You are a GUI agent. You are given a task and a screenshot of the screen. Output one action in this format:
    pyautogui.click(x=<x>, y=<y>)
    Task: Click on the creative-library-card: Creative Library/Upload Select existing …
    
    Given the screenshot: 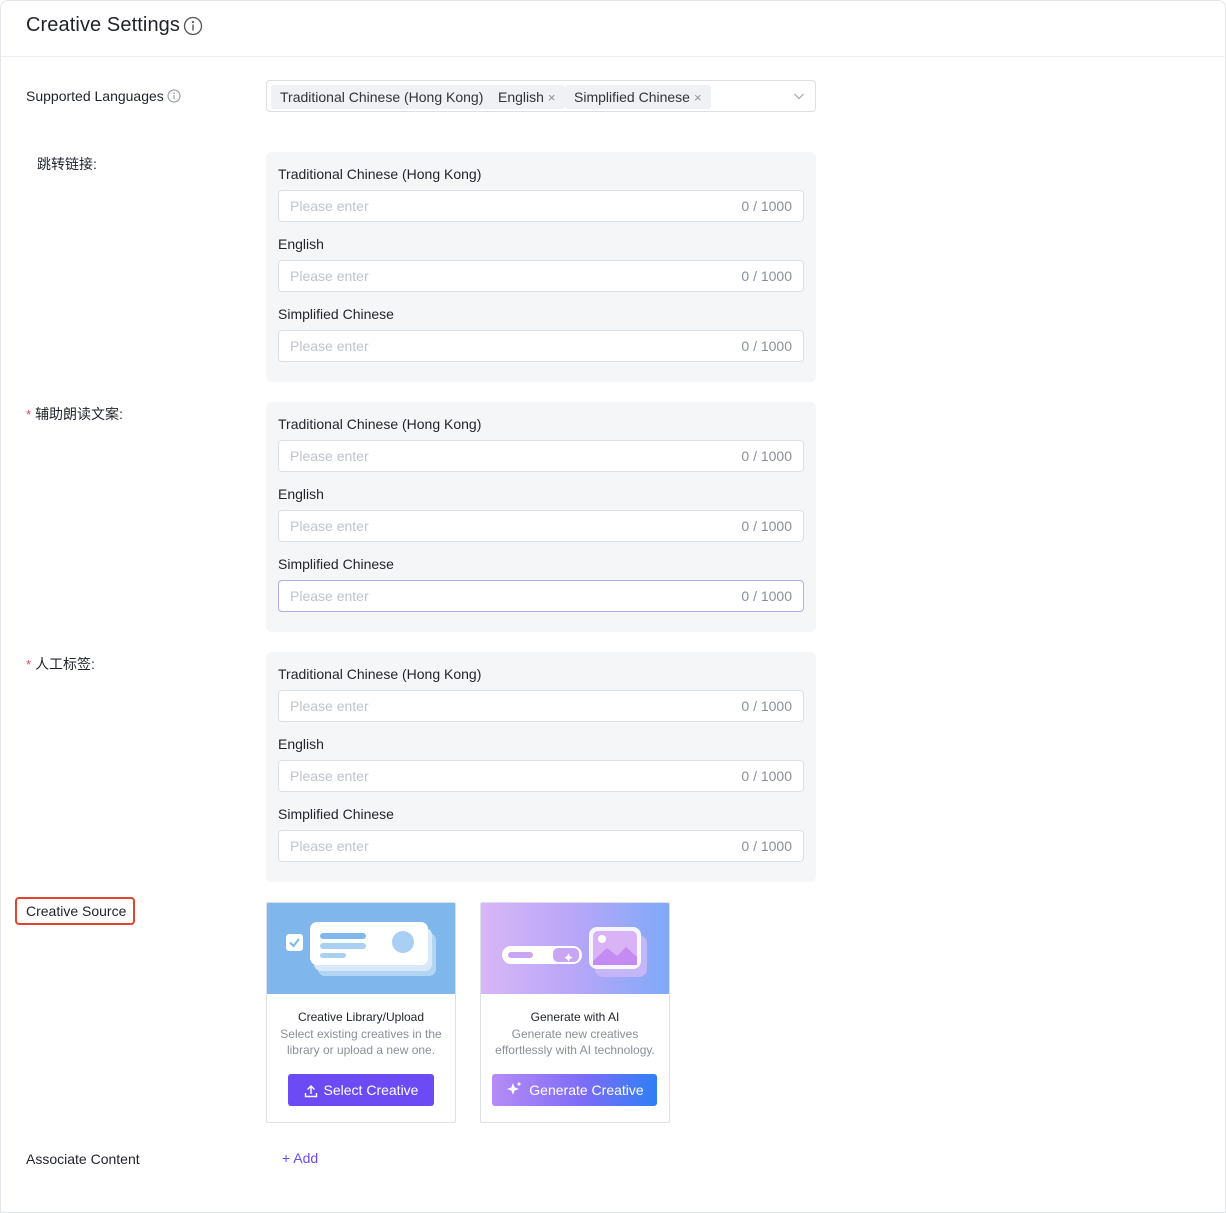 What is the action you would take?
    pyautogui.click(x=361, y=1012)
    